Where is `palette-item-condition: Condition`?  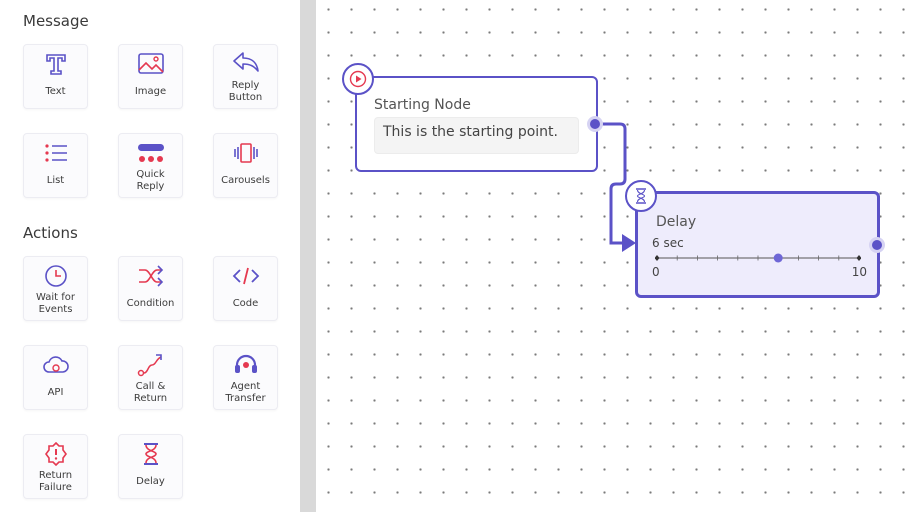
palette-item-condition: Condition is located at coordinates (150, 288).